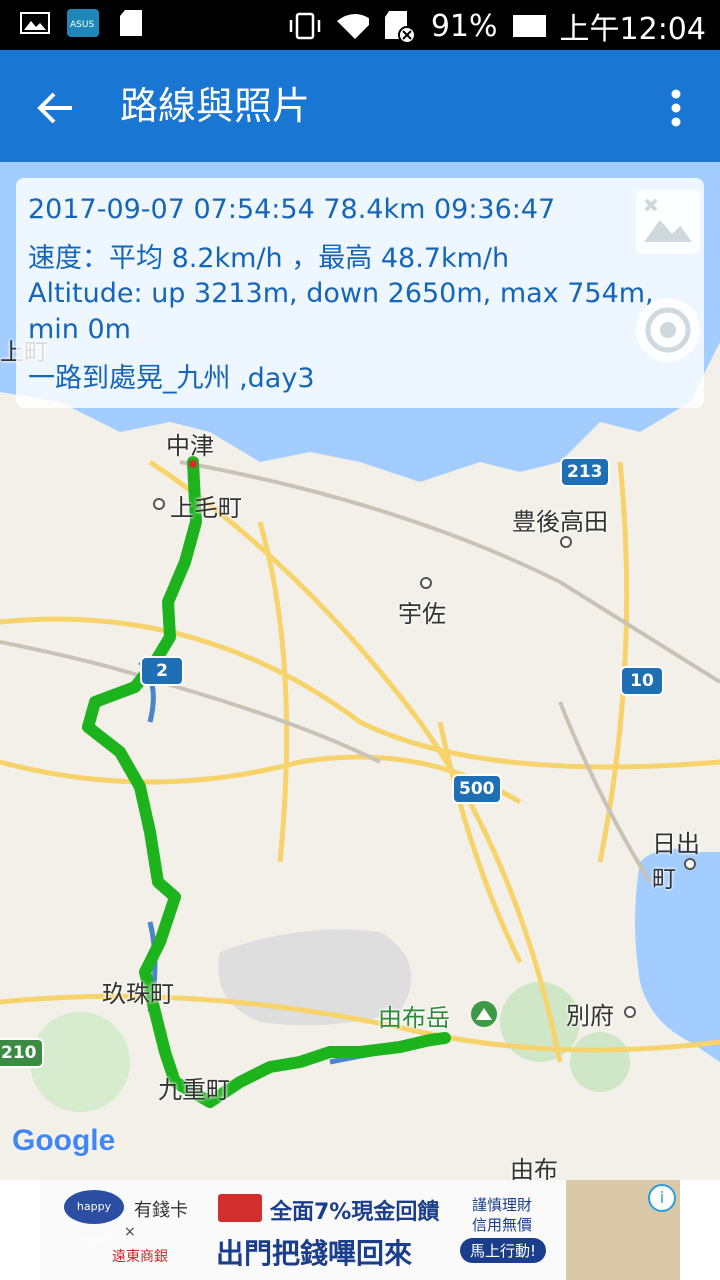 The image size is (720, 1280). I want to click on info-altitude-min: min 0m, so click(79, 329).